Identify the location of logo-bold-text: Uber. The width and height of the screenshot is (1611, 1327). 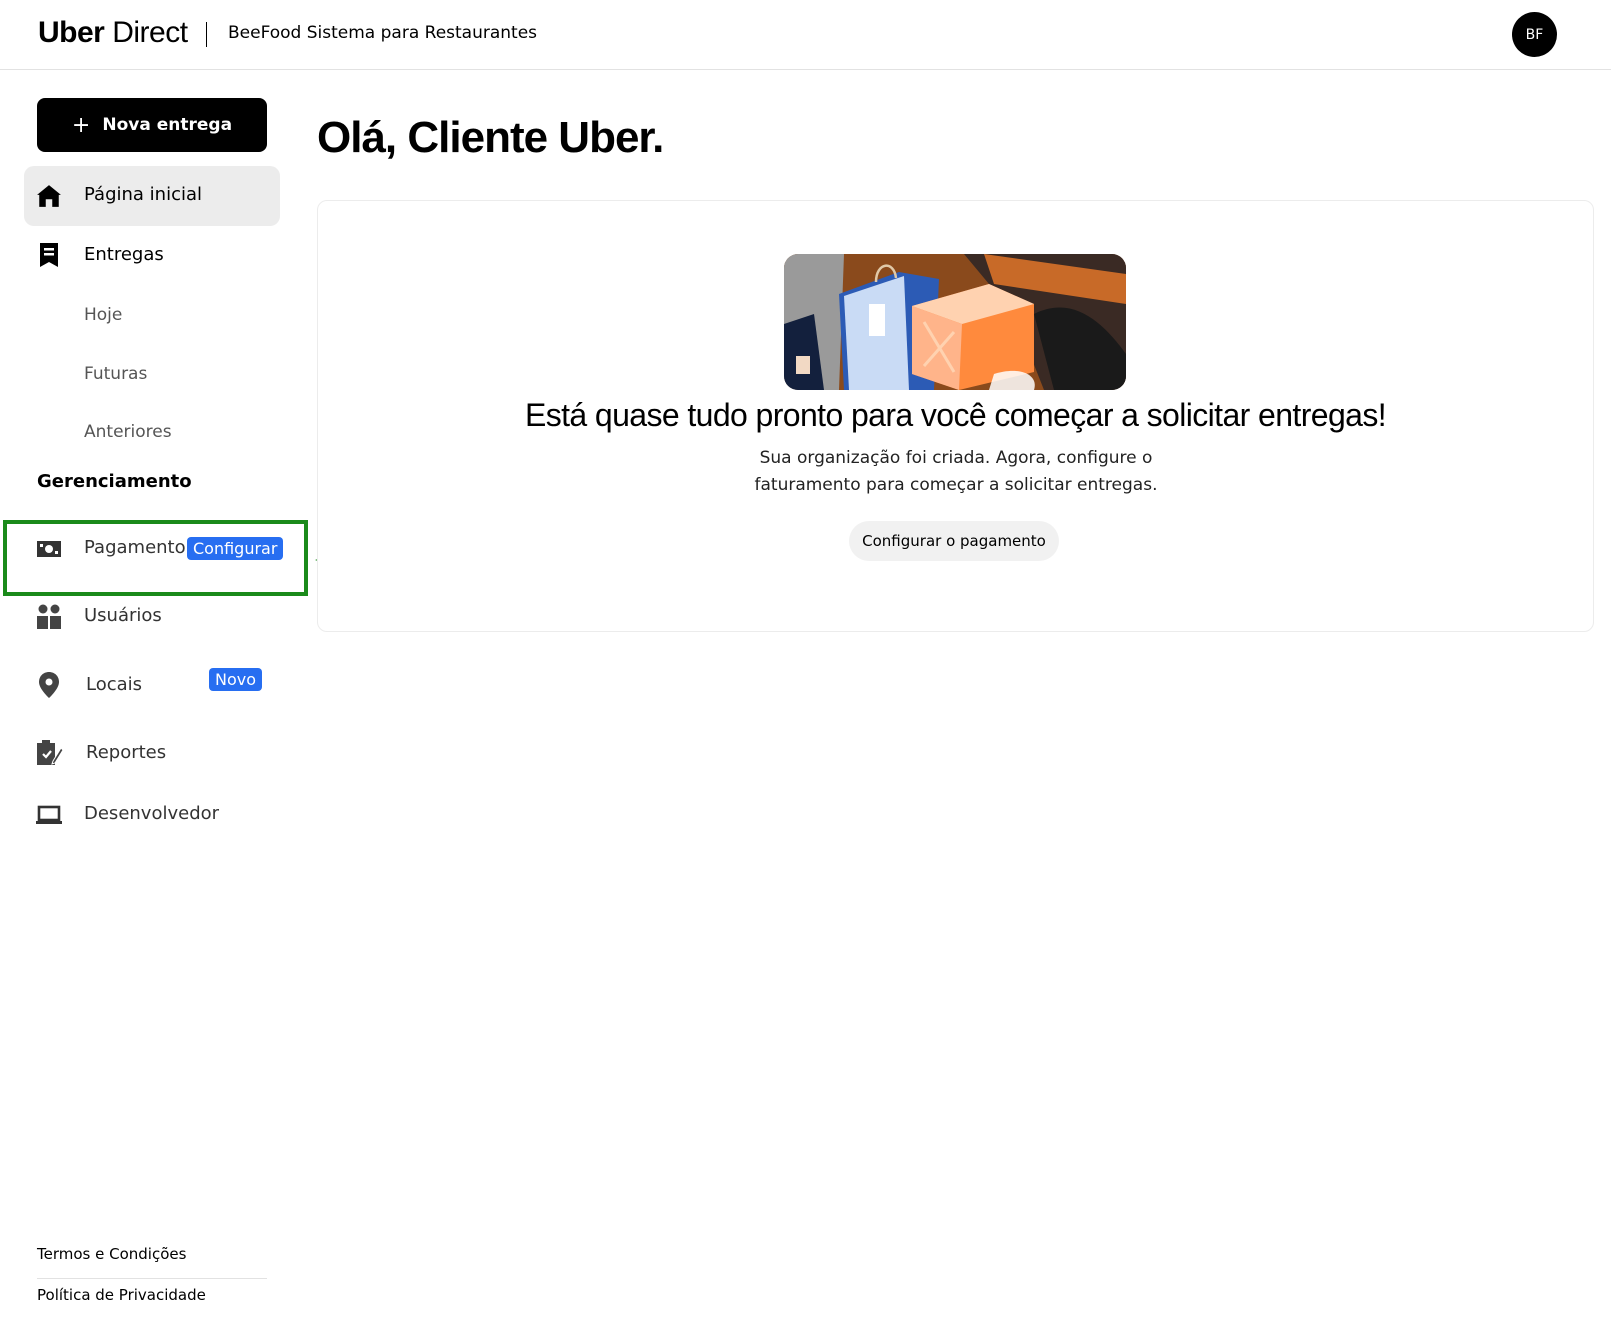
(71, 32).